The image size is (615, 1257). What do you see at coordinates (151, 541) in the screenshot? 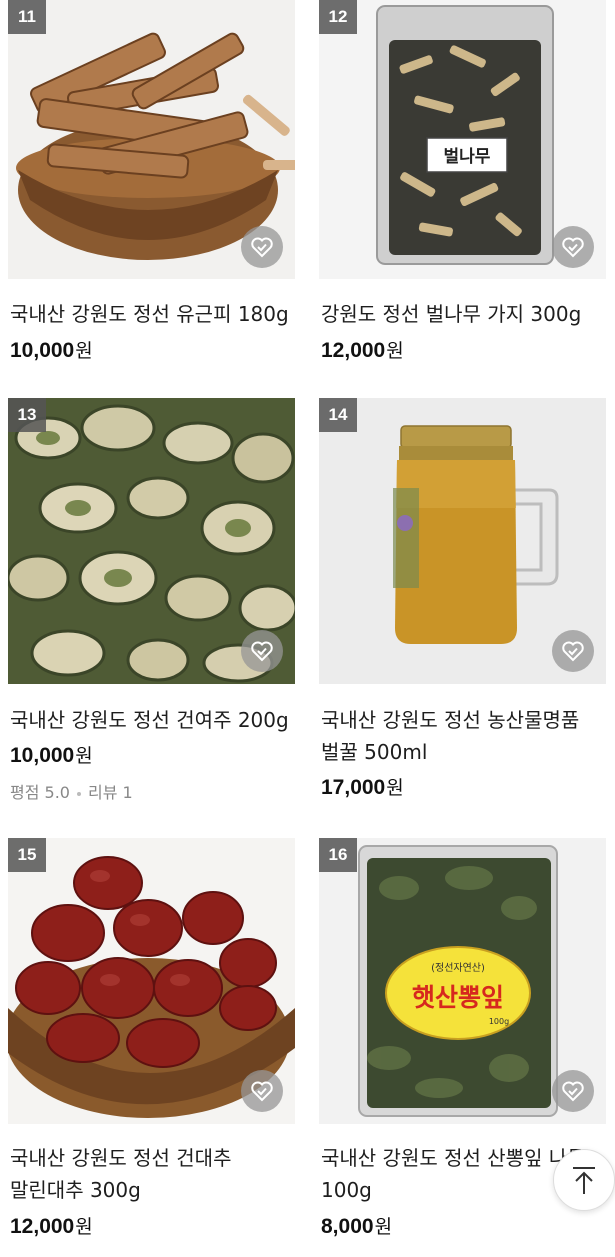
I see `product-image: 13` at bounding box center [151, 541].